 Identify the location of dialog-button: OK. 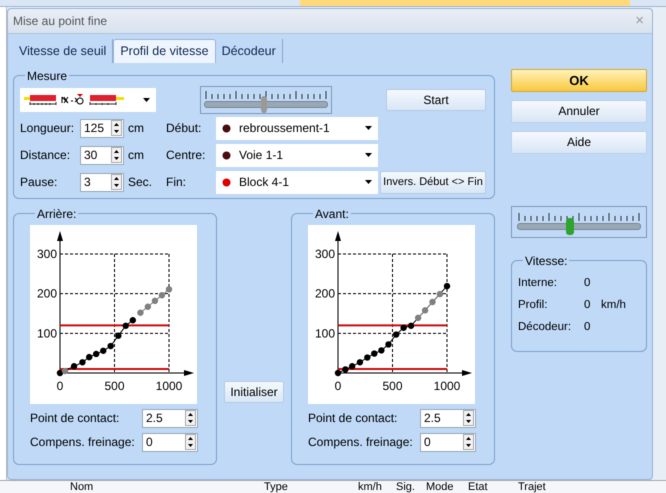
(579, 80).